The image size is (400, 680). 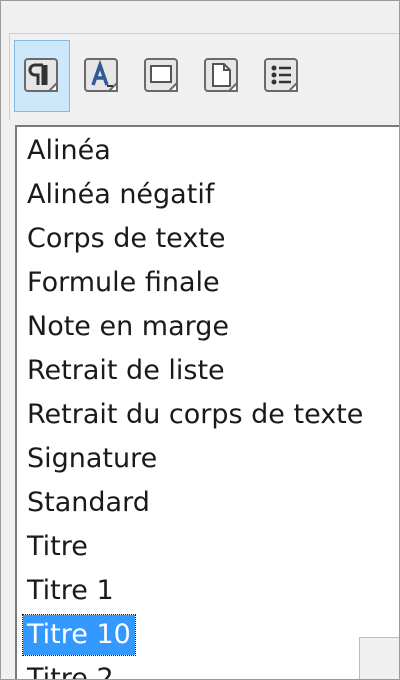 I want to click on style-item: Formule finale, so click(x=123, y=283).